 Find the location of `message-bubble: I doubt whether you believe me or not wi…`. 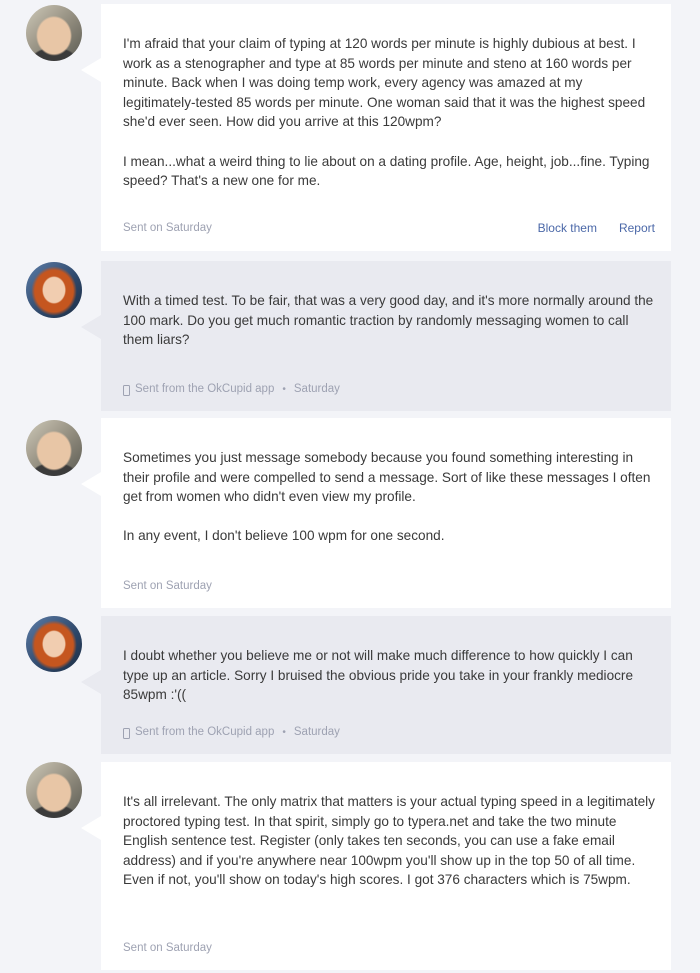

message-bubble: I doubt whether you believe me or not wi… is located at coordinates (376, 685).